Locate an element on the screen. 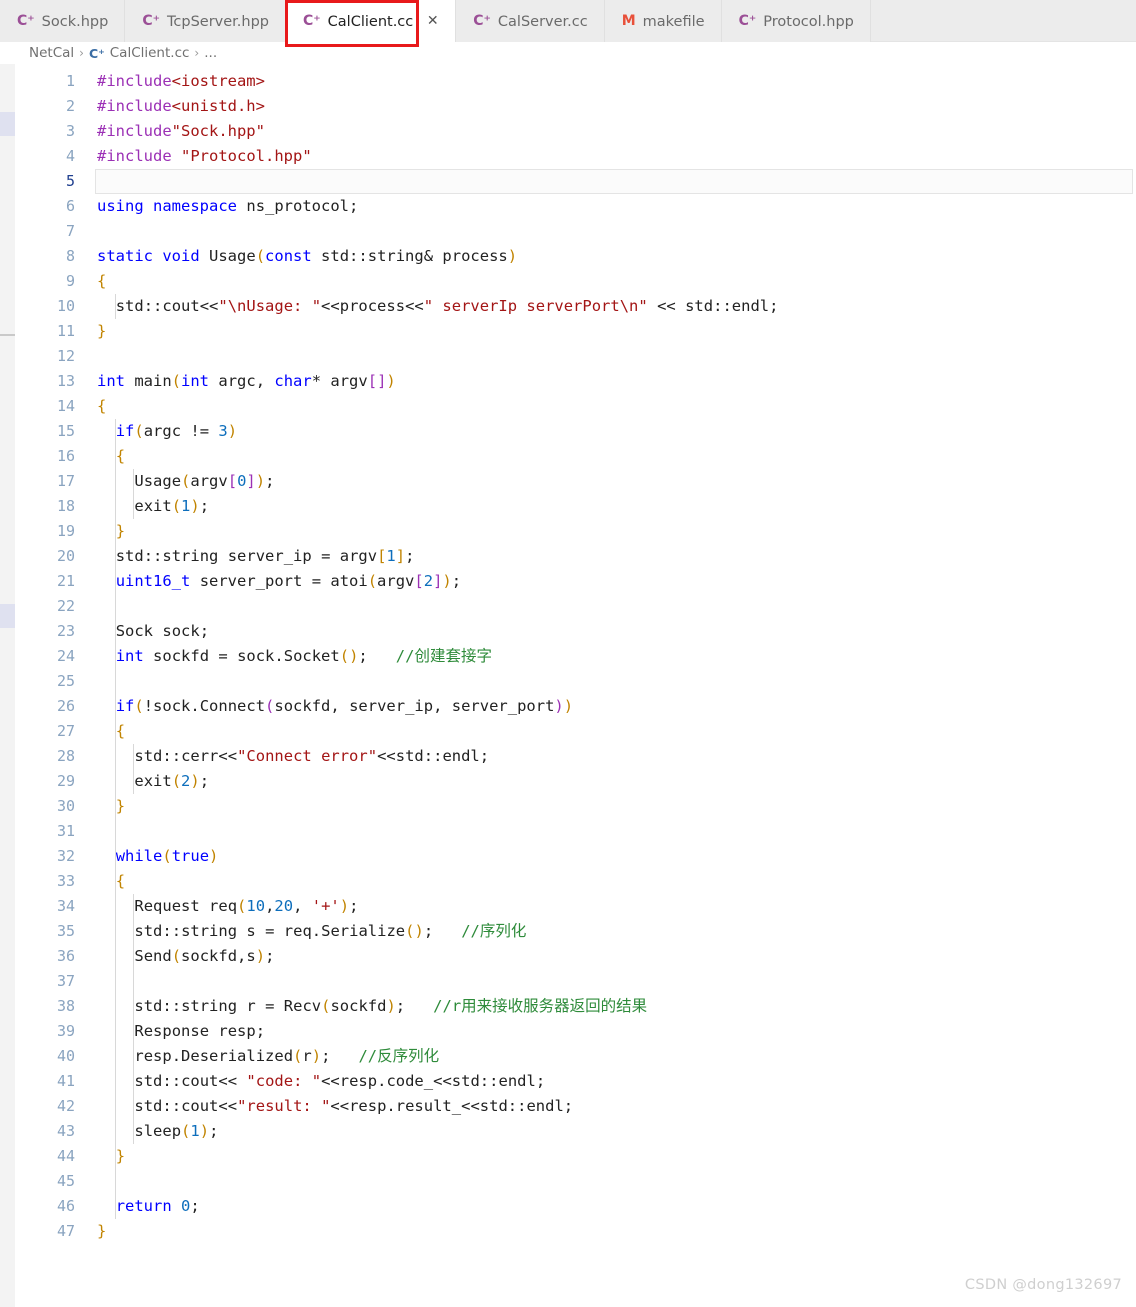 The image size is (1136, 1307). chevron-right-icon: › is located at coordinates (197, 53).